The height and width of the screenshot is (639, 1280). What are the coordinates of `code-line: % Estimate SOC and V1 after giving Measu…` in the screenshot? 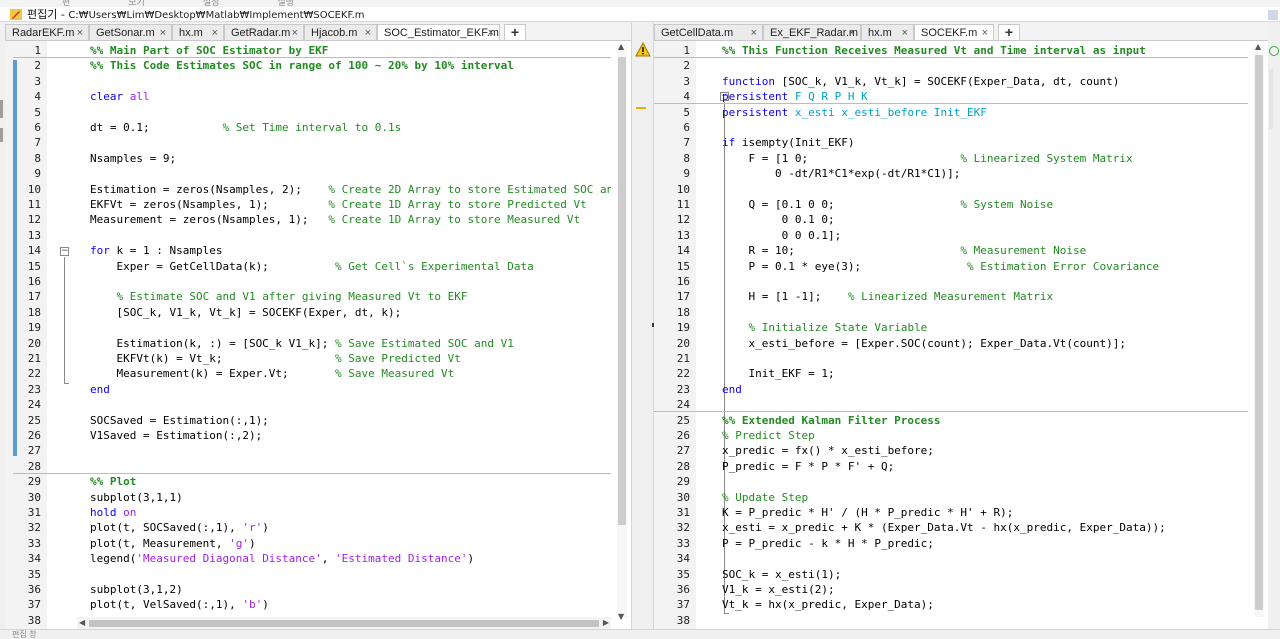 It's located at (279, 296).